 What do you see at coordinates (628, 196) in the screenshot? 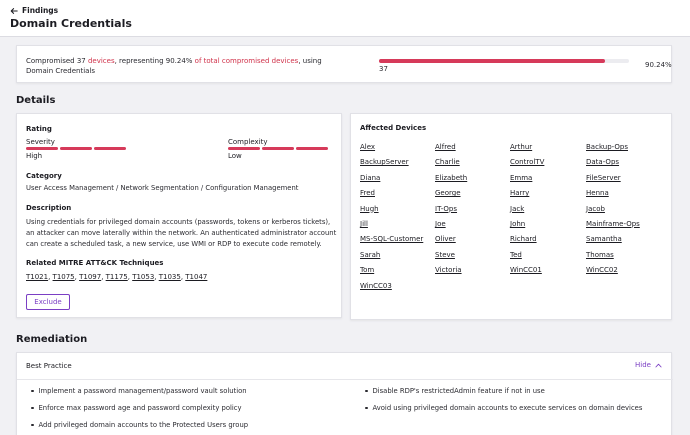
I see `device-link: Henna` at bounding box center [628, 196].